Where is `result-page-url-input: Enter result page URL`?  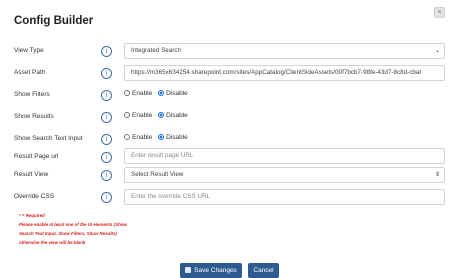
result-page-url-input: Enter result page URL is located at coordinates (284, 156).